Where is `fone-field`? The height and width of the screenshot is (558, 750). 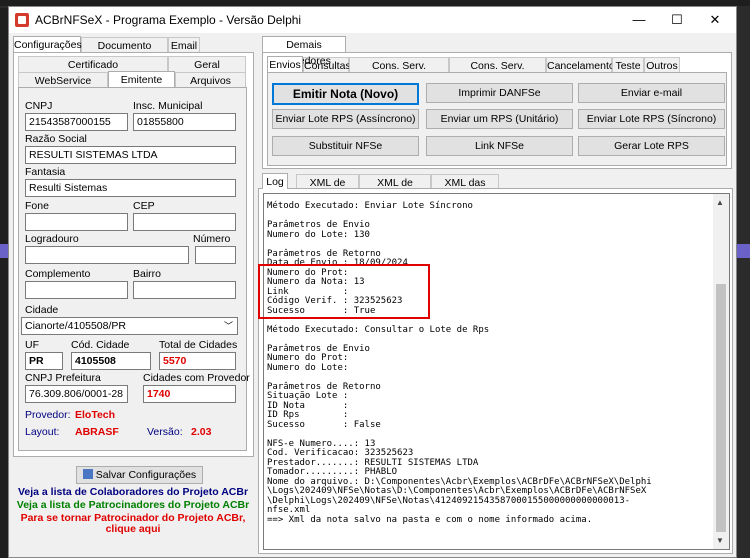
fone-field is located at coordinates (76, 222).